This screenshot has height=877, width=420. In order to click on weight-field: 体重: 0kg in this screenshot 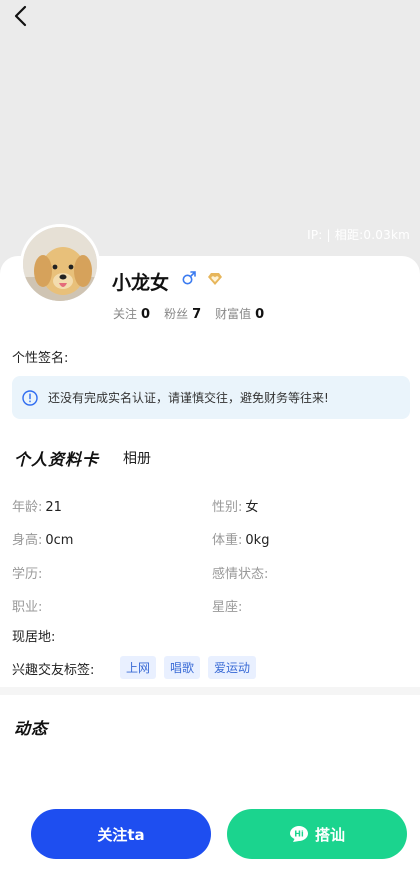, I will do `click(241, 540)`.